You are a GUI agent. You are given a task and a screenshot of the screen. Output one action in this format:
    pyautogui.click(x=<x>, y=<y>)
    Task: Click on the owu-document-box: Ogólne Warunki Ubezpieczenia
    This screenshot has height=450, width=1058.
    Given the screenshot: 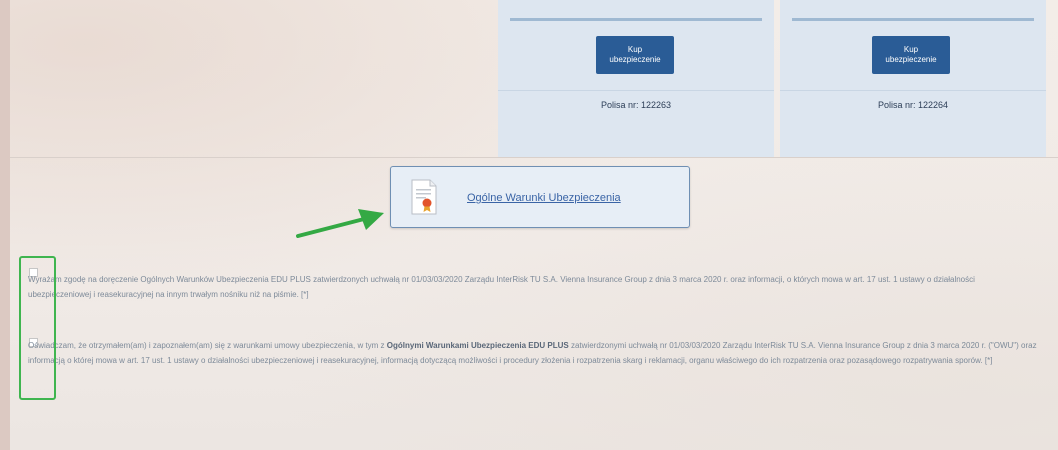 What is the action you would take?
    pyautogui.click(x=540, y=197)
    